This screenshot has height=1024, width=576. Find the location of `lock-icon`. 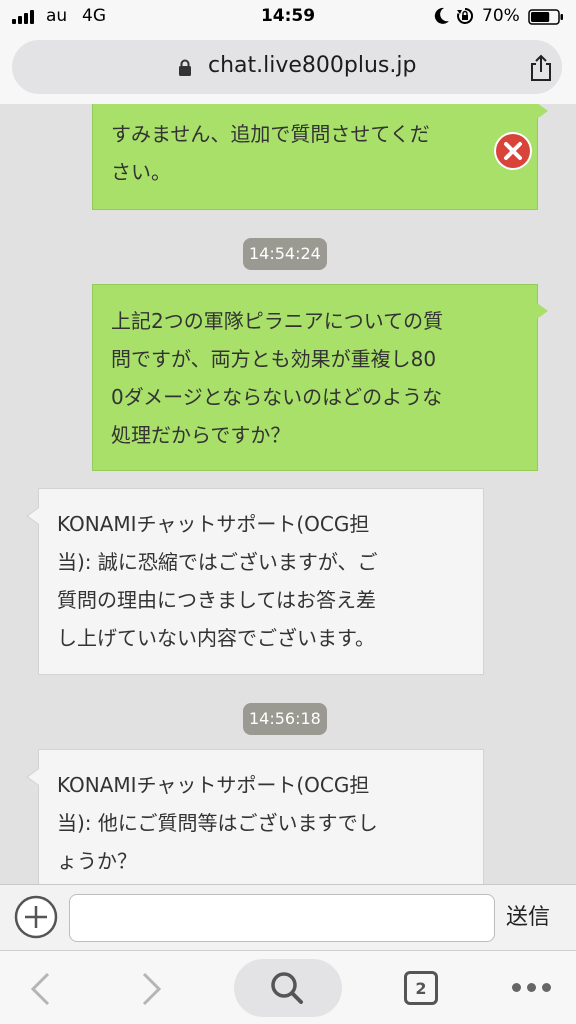

lock-icon is located at coordinates (185, 67).